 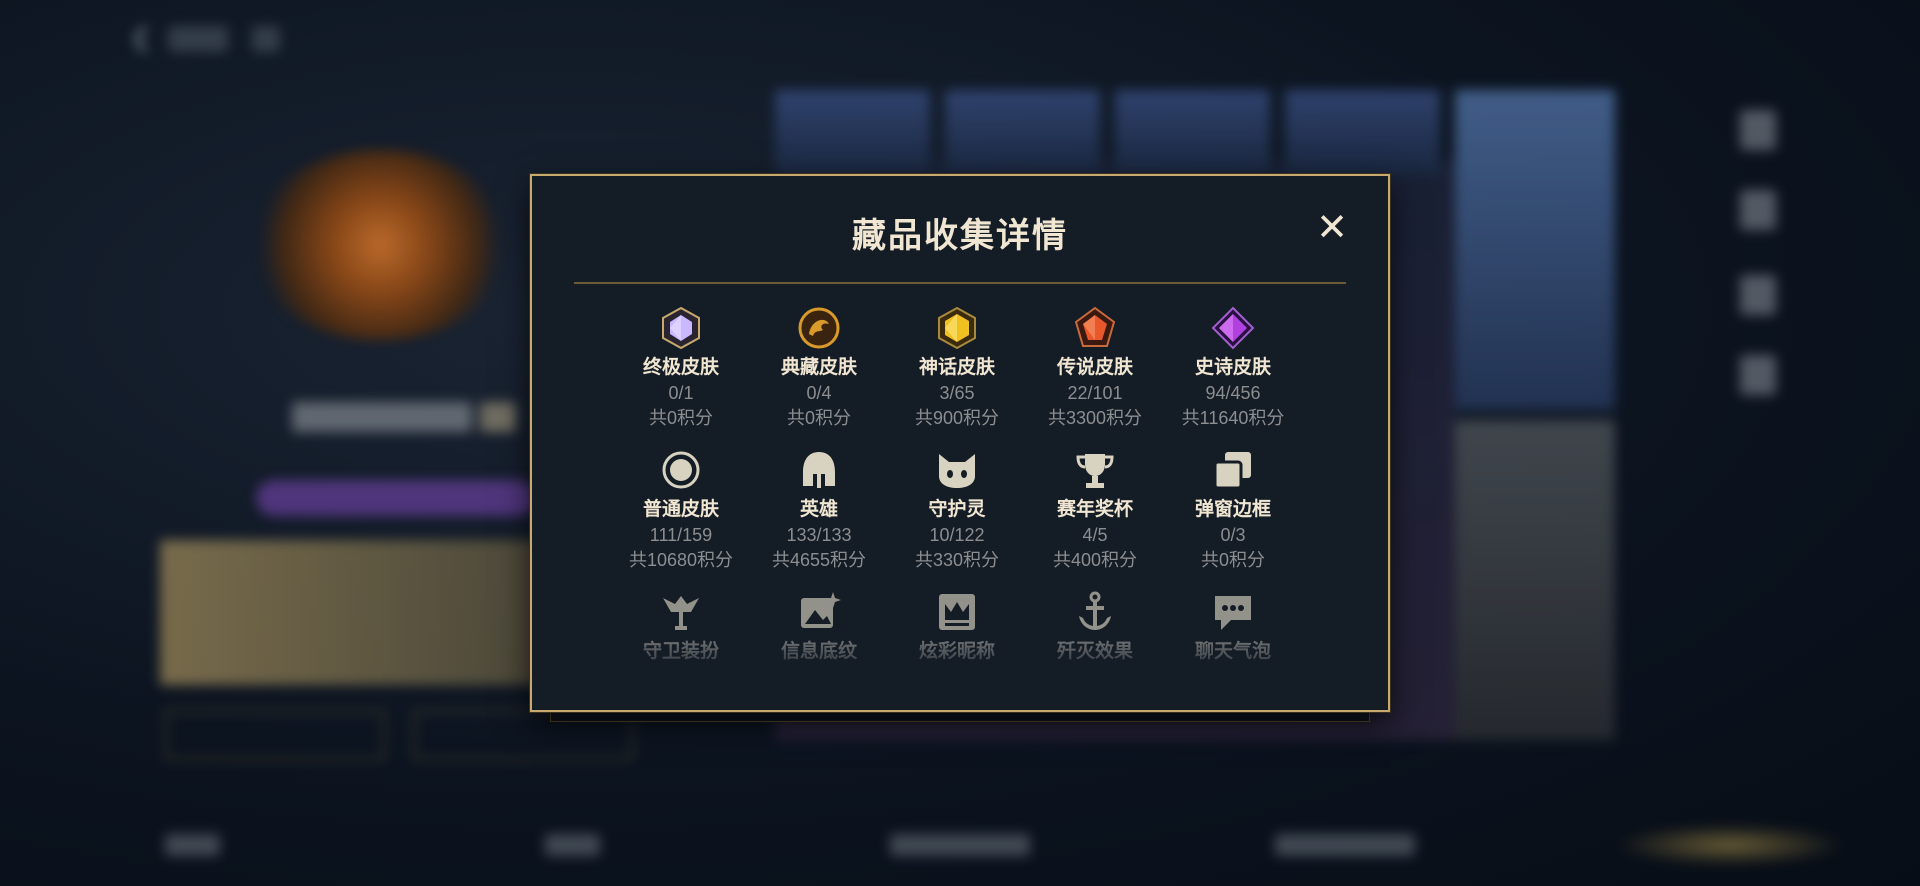 What do you see at coordinates (957, 535) in the screenshot?
I see `collection-item-count: 10/122` at bounding box center [957, 535].